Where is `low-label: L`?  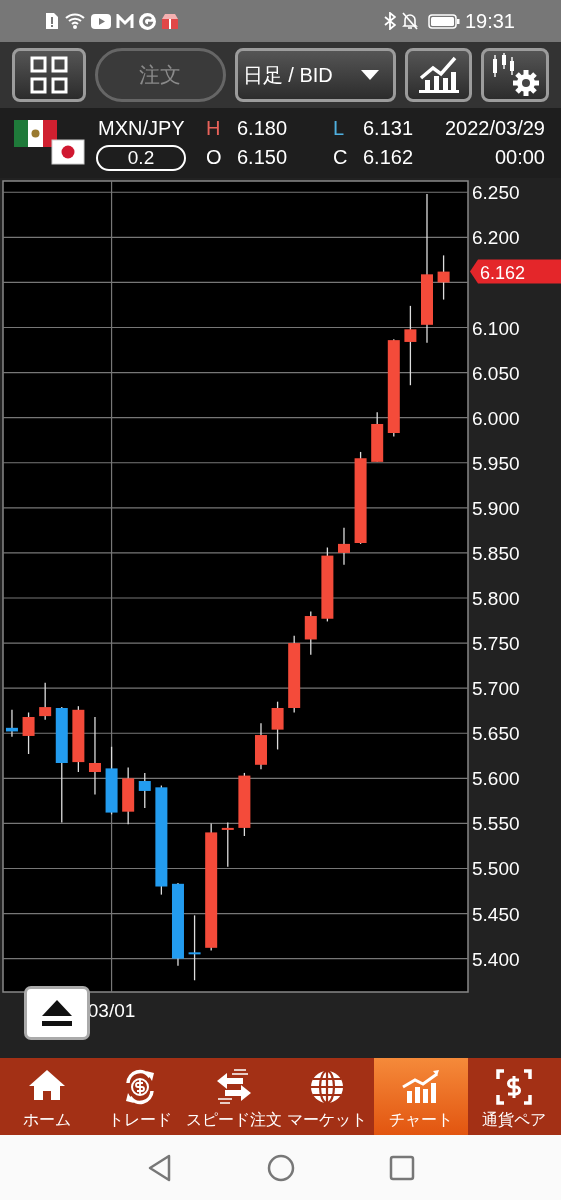 low-label: L is located at coordinates (339, 128).